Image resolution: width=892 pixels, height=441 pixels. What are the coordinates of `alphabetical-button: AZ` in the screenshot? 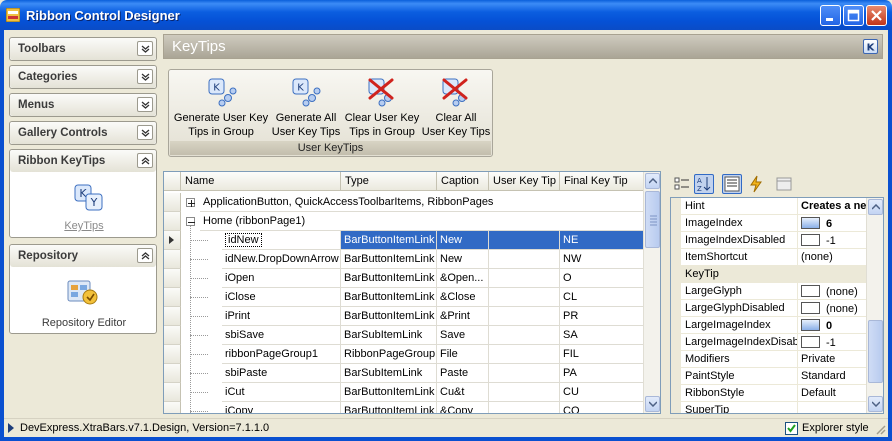 It's located at (704, 184).